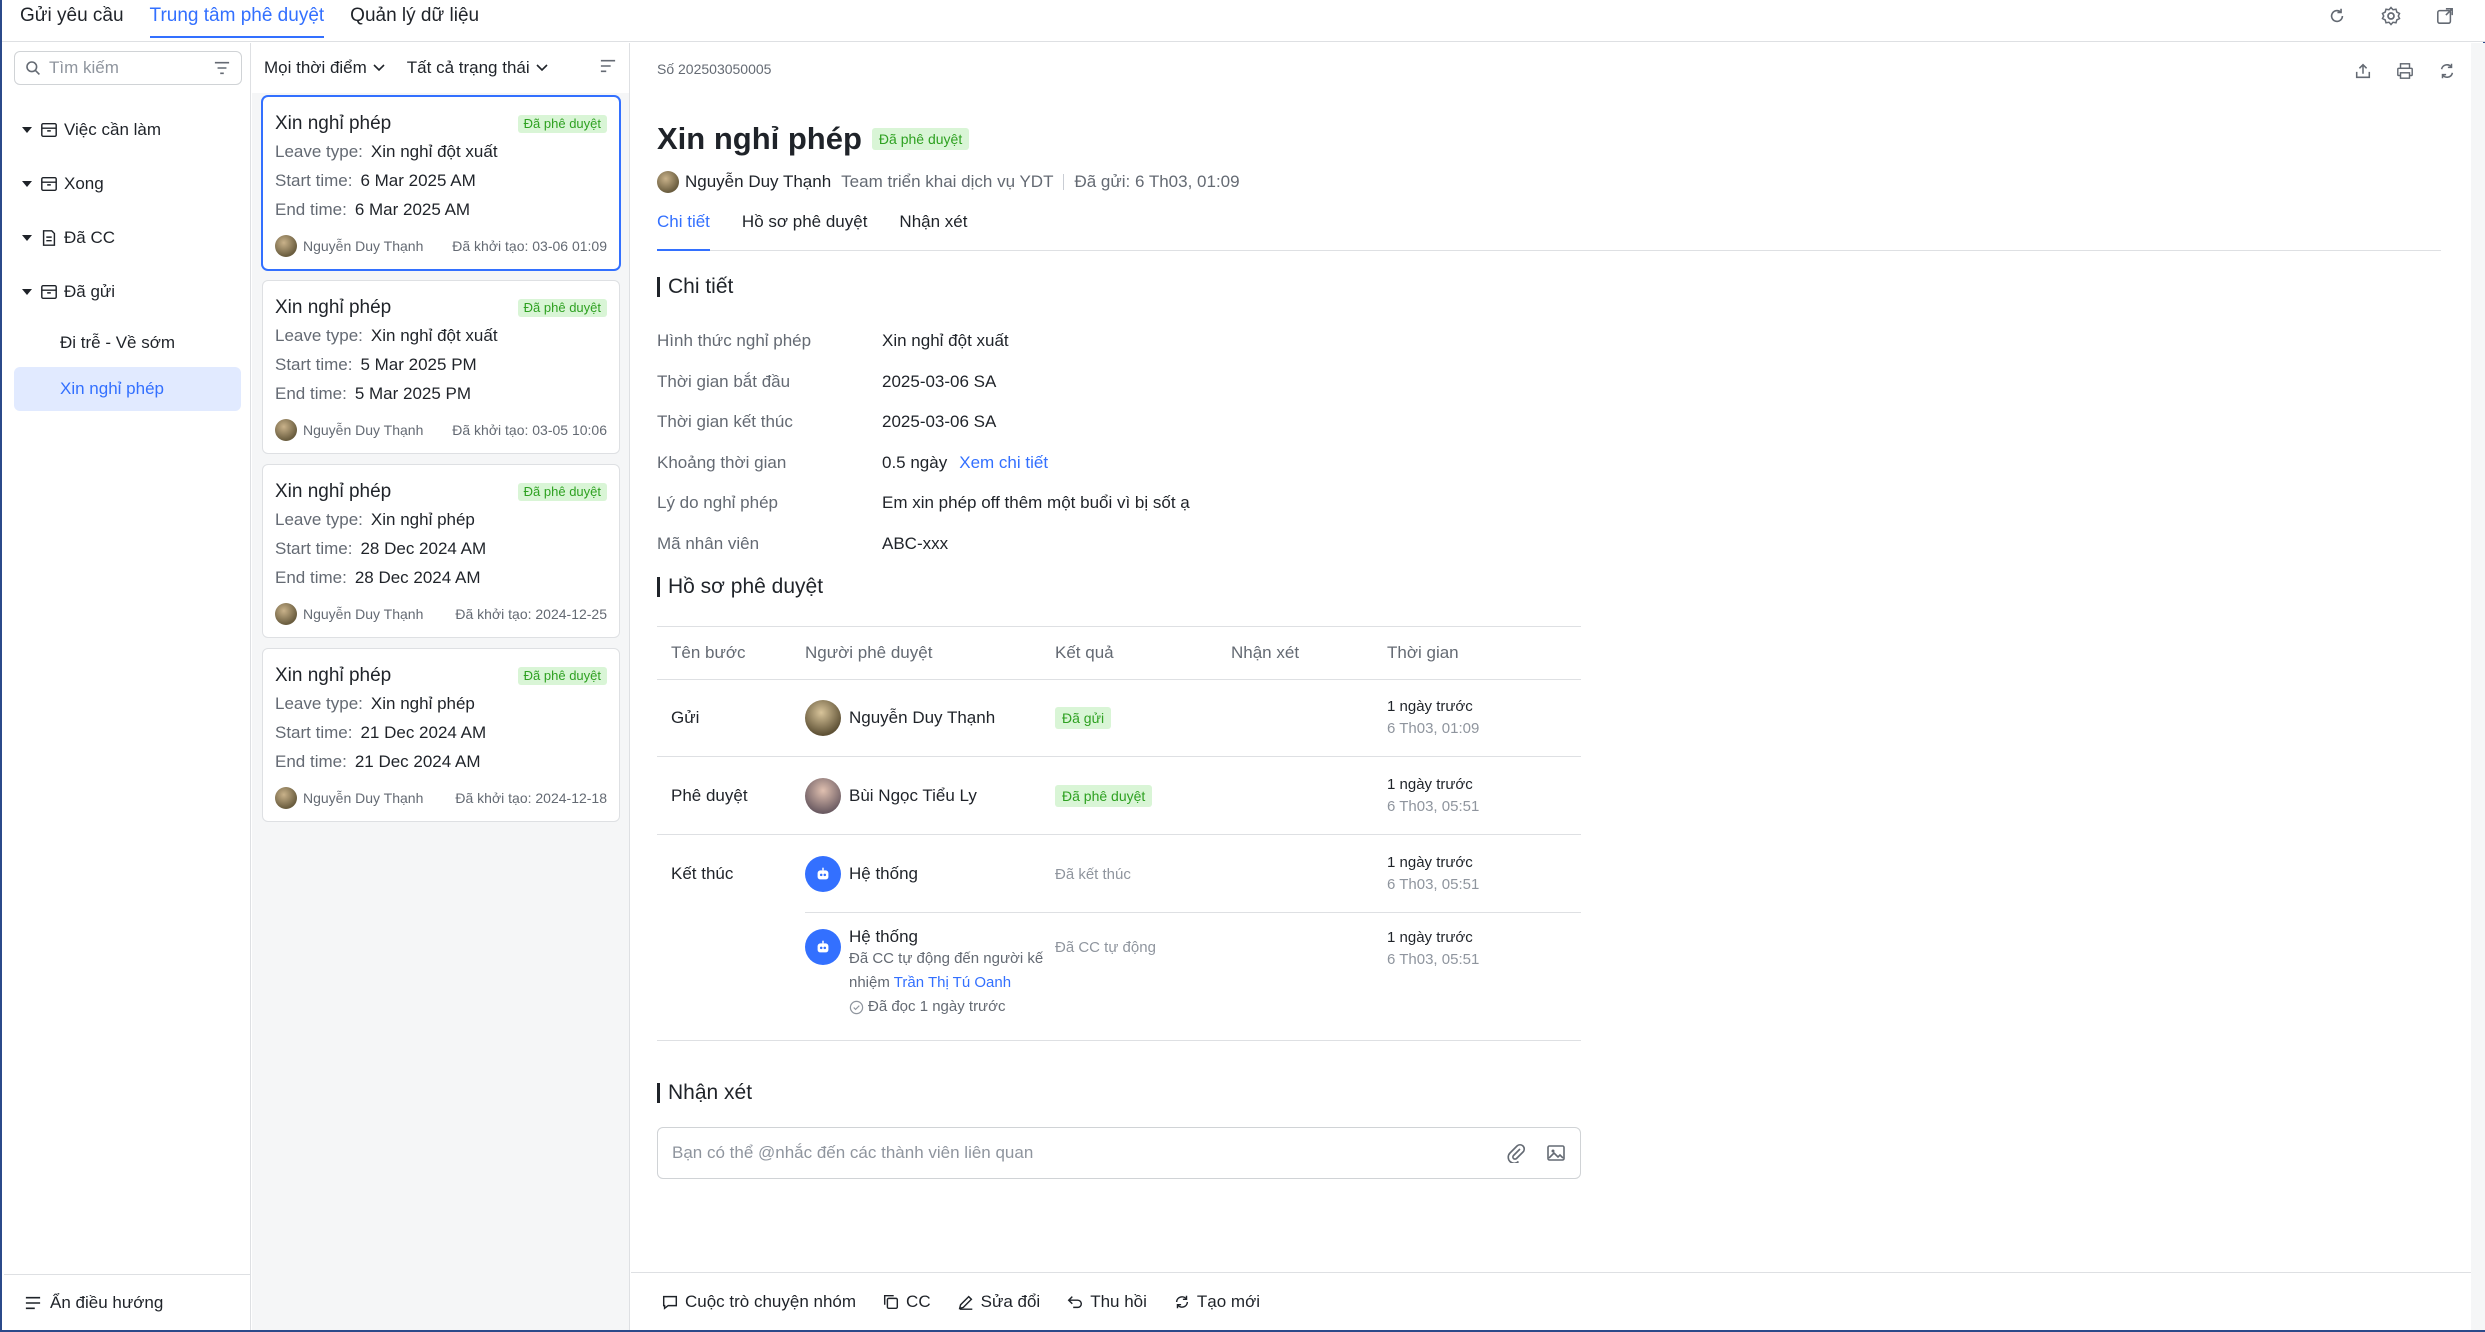 This screenshot has height=1332, width=2485. What do you see at coordinates (127, 292) in the screenshot?
I see `tree-item-sent: Đã gửi` at bounding box center [127, 292].